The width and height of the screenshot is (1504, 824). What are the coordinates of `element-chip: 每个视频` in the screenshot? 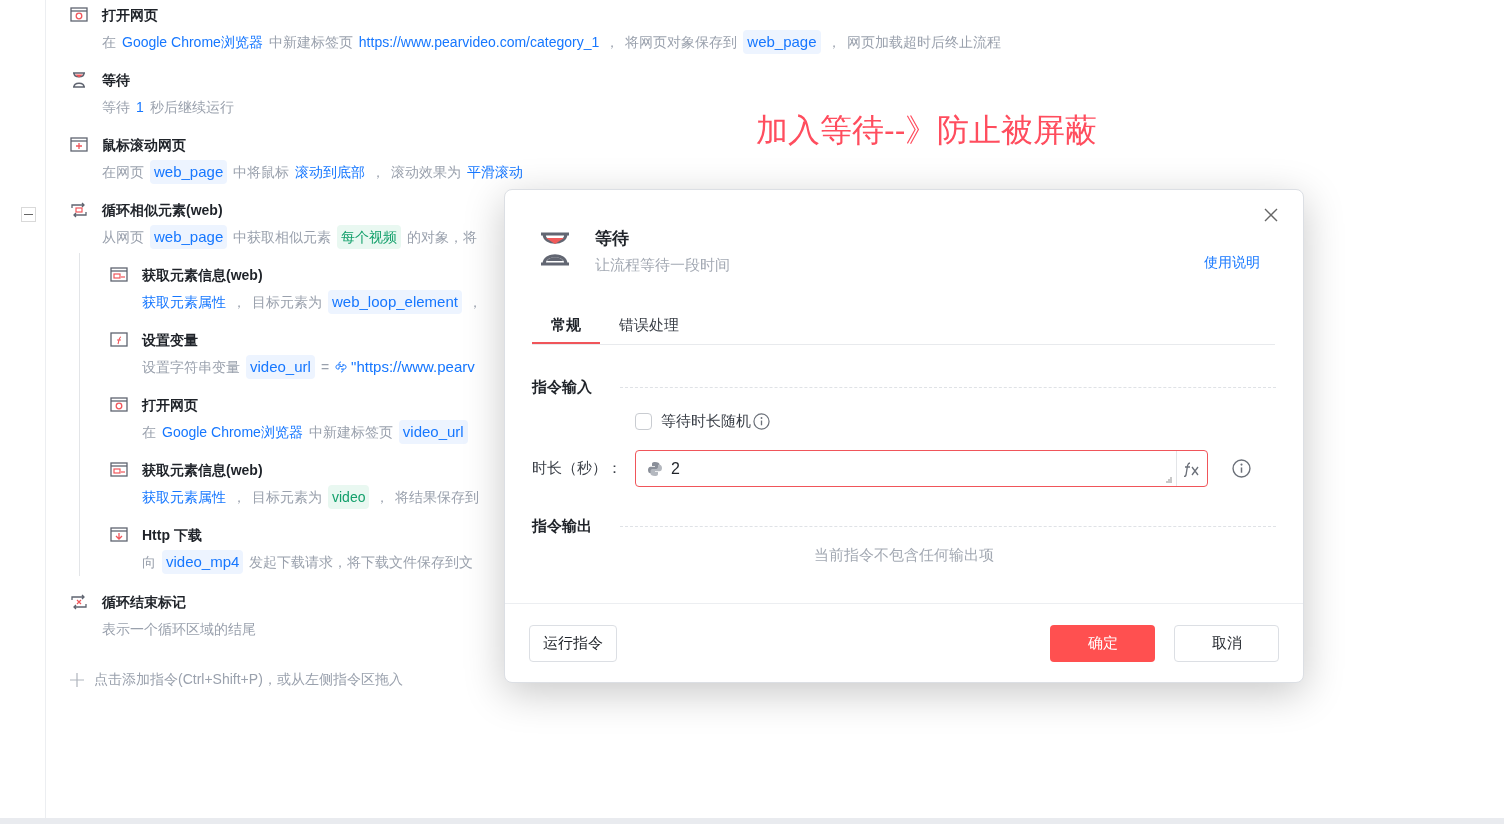 It's located at (369, 237).